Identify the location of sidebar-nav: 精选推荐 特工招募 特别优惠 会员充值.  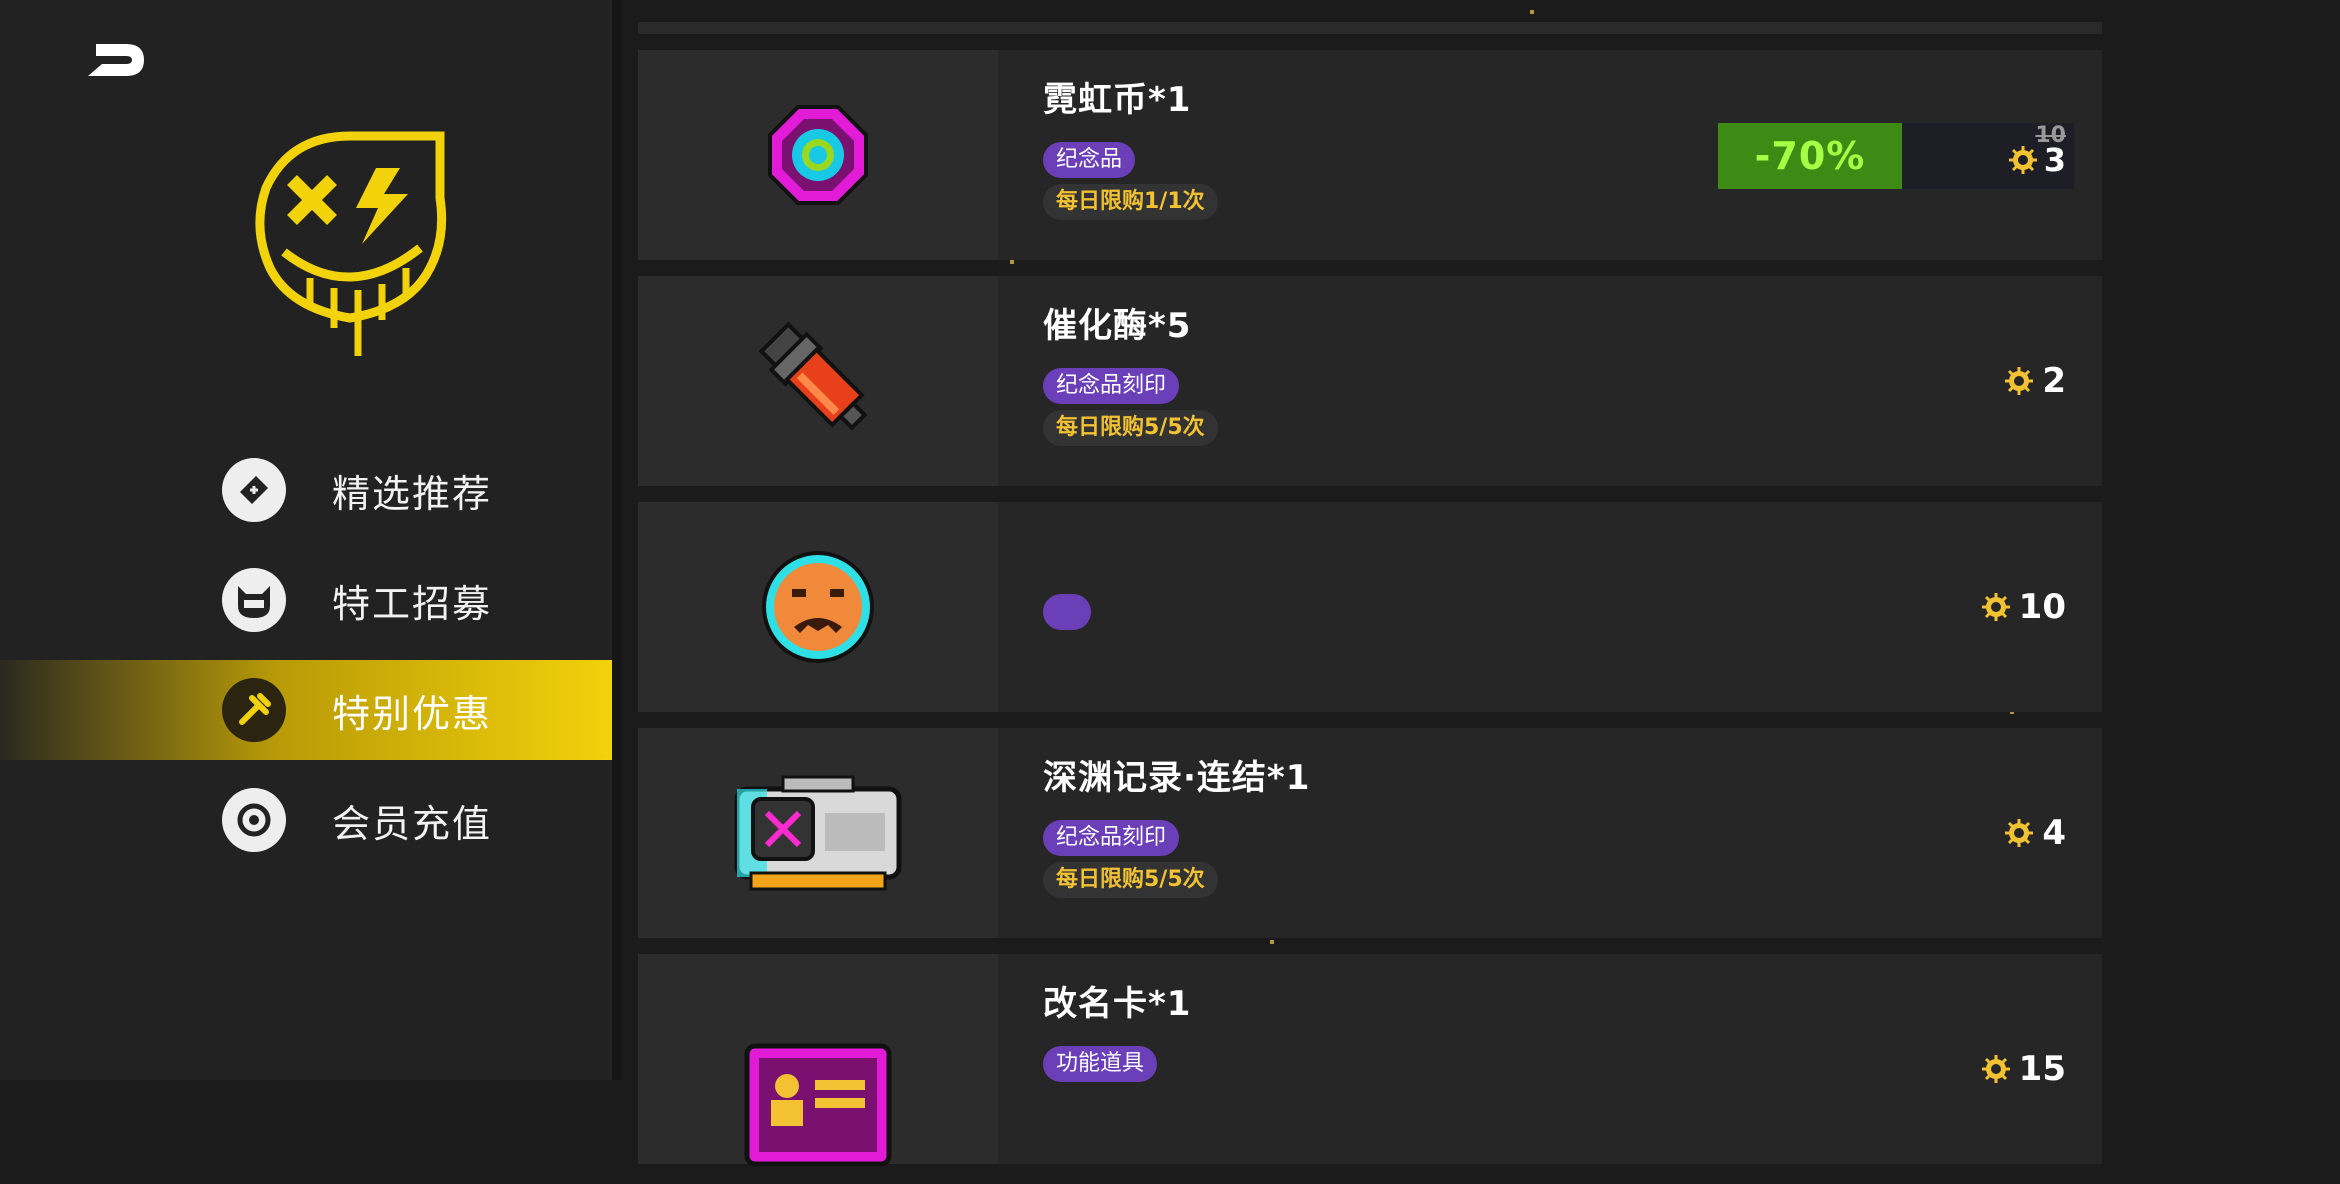
(306, 660).